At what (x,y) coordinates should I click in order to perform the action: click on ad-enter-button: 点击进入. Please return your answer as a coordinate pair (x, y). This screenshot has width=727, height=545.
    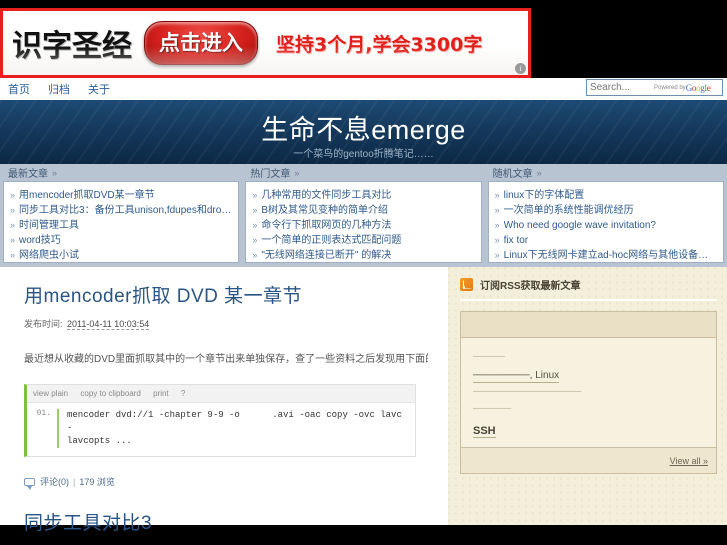
    Looking at the image, I should click on (201, 43).